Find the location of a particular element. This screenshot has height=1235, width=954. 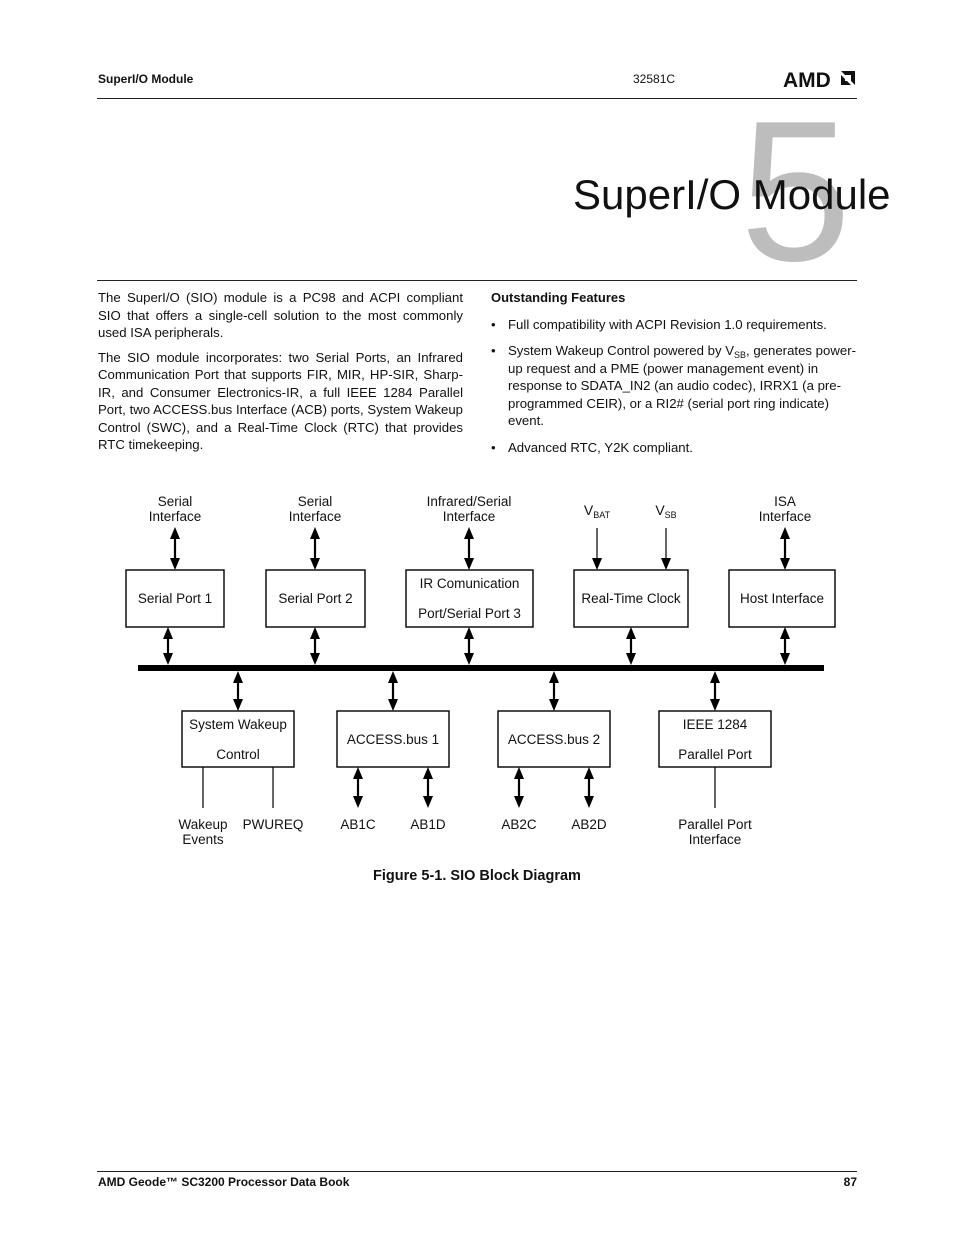

signal-label: AB2D is located at coordinates (589, 824).